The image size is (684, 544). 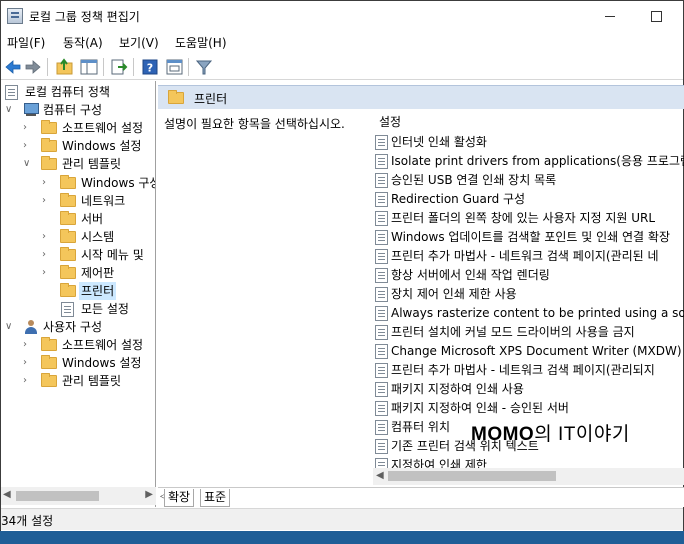 I want to click on tree-label: 시스템, so click(x=98, y=237).